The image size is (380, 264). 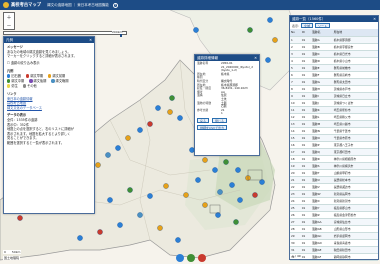 What do you see at coordinates (334, 131) in the screenshot?
I see `table-row: 14 01 遺跡N 千葉県千葉市` at bounding box center [334, 131].